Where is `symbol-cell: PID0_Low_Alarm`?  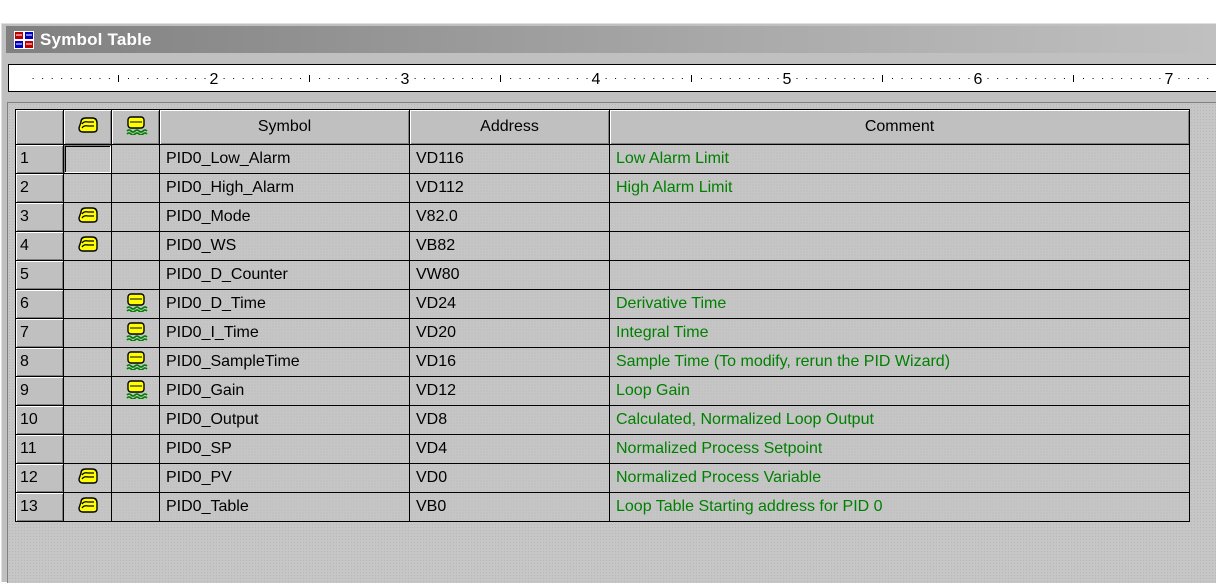 symbol-cell: PID0_Low_Alarm is located at coordinates (284, 159).